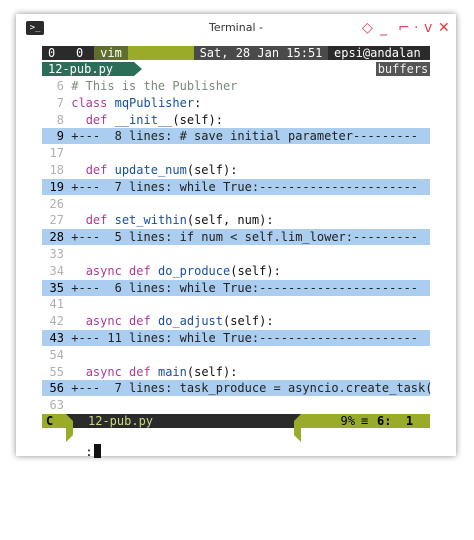  I want to click on code-line: 42 async def do_adjust(self):, so click(236, 321).